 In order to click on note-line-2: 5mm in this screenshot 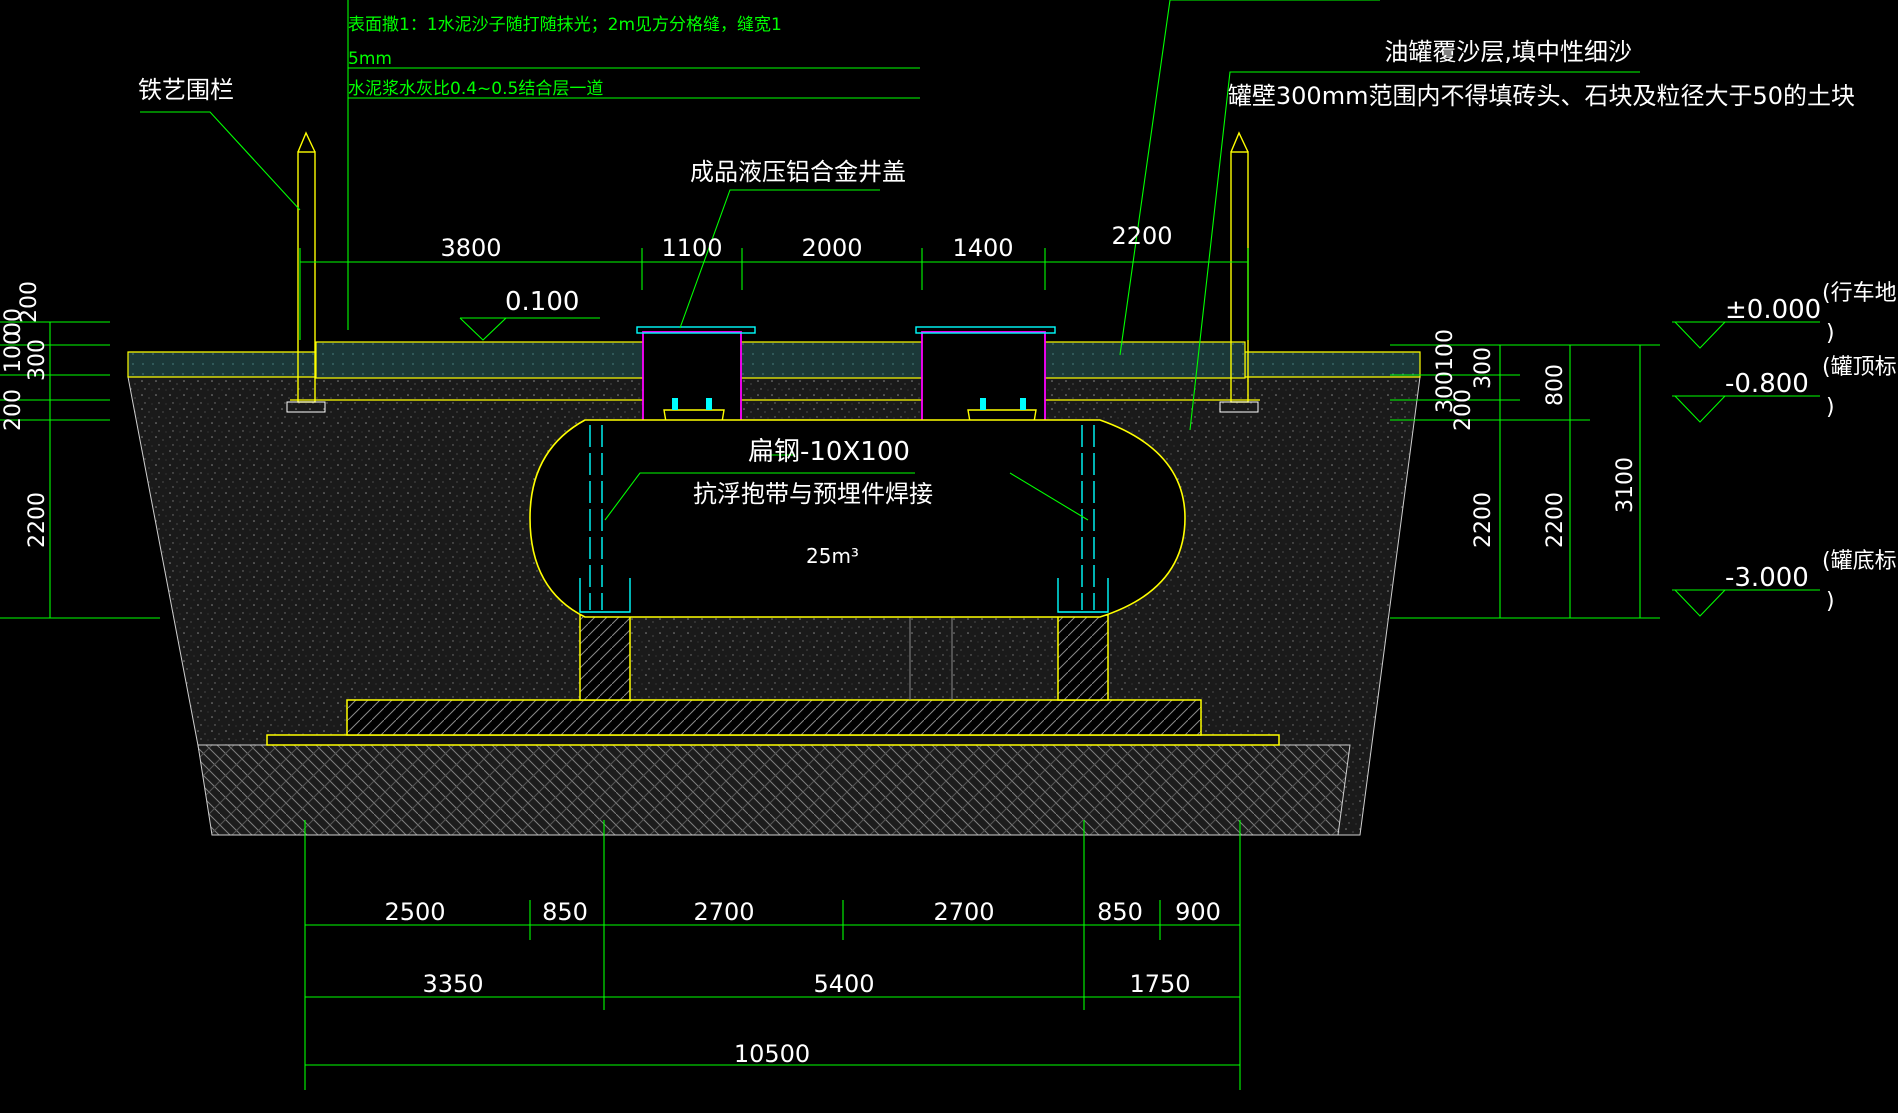, I will do `click(370, 59)`.